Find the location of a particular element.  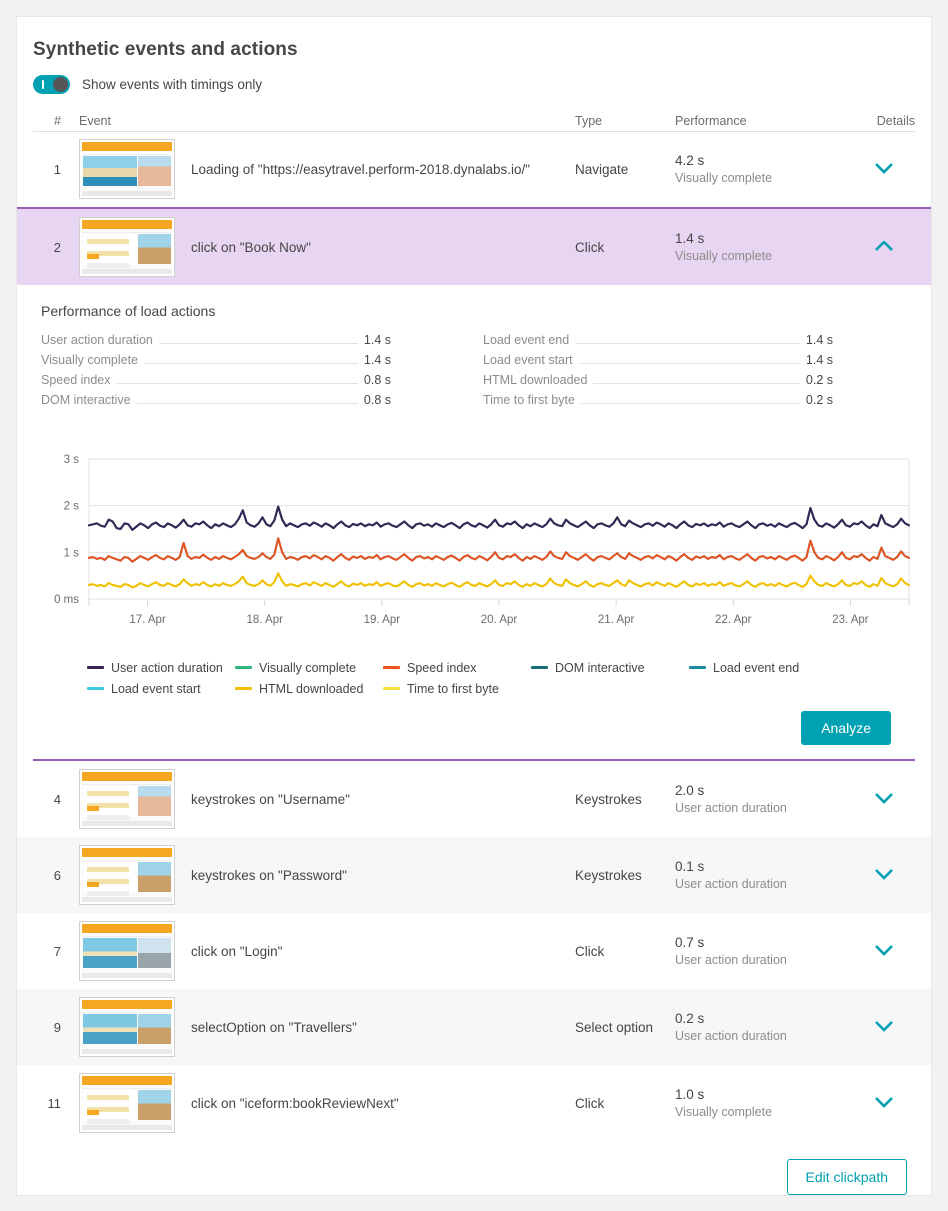

svg-text: 3 s is located at coordinates (72, 460).